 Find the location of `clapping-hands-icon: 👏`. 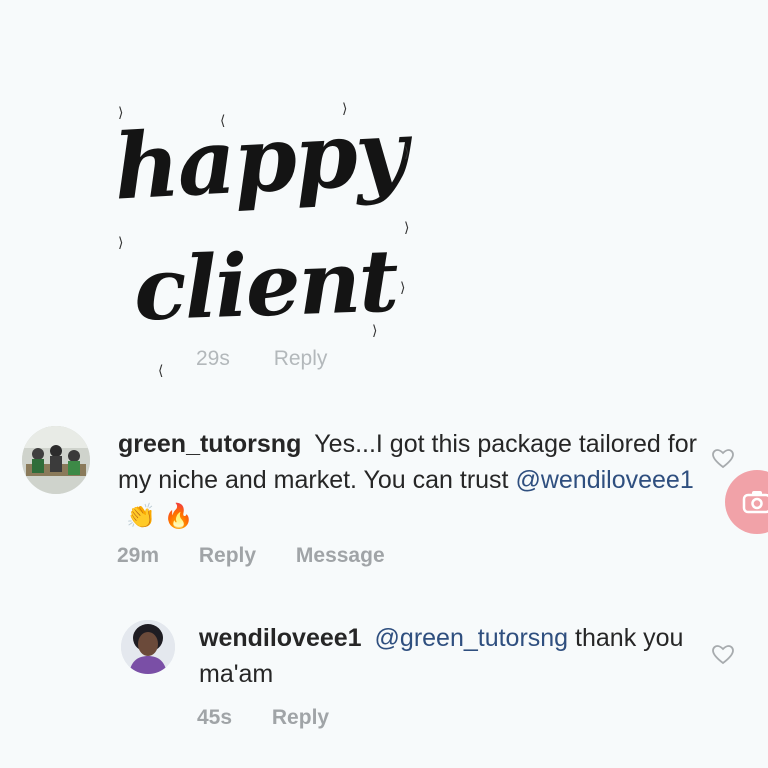

clapping-hands-icon: 👏 is located at coordinates (141, 516).